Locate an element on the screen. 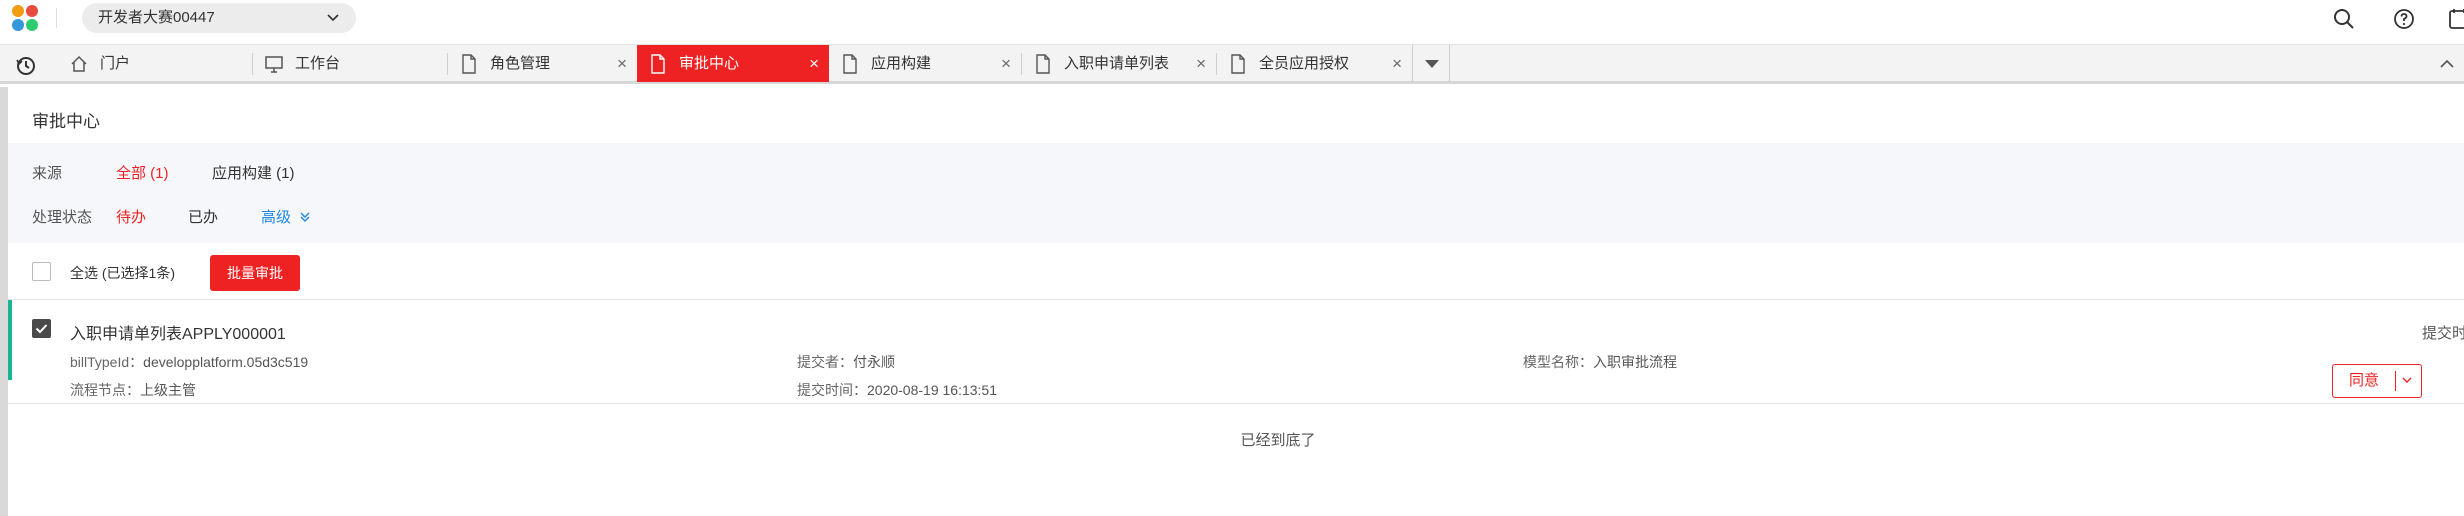 This screenshot has width=2464, height=516. filter-status-label: 处理状态 is located at coordinates (62, 217).